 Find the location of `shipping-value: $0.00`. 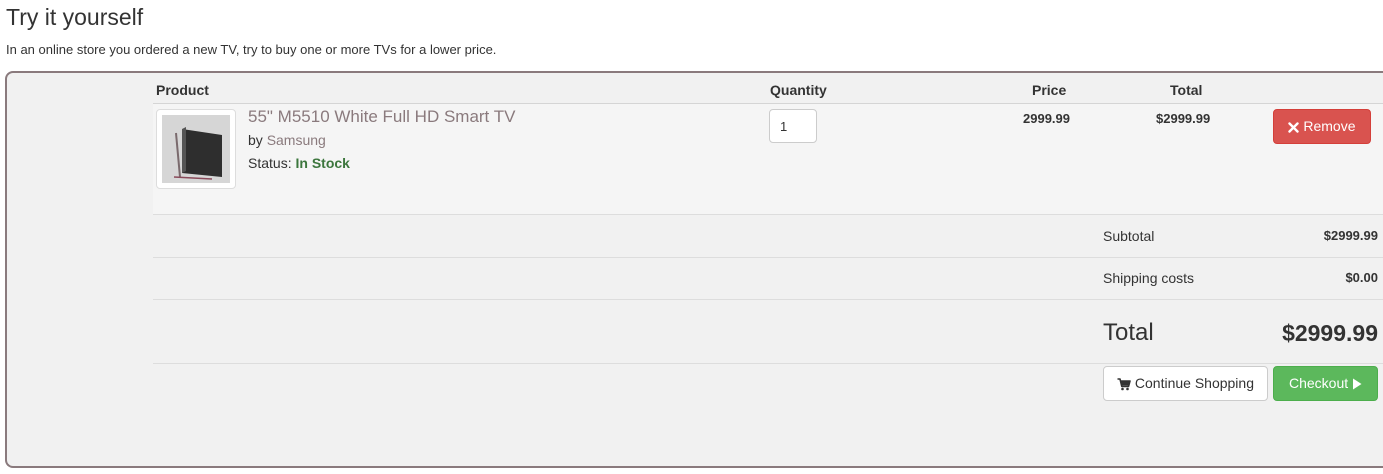

shipping-value: $0.00 is located at coordinates (1361, 277).